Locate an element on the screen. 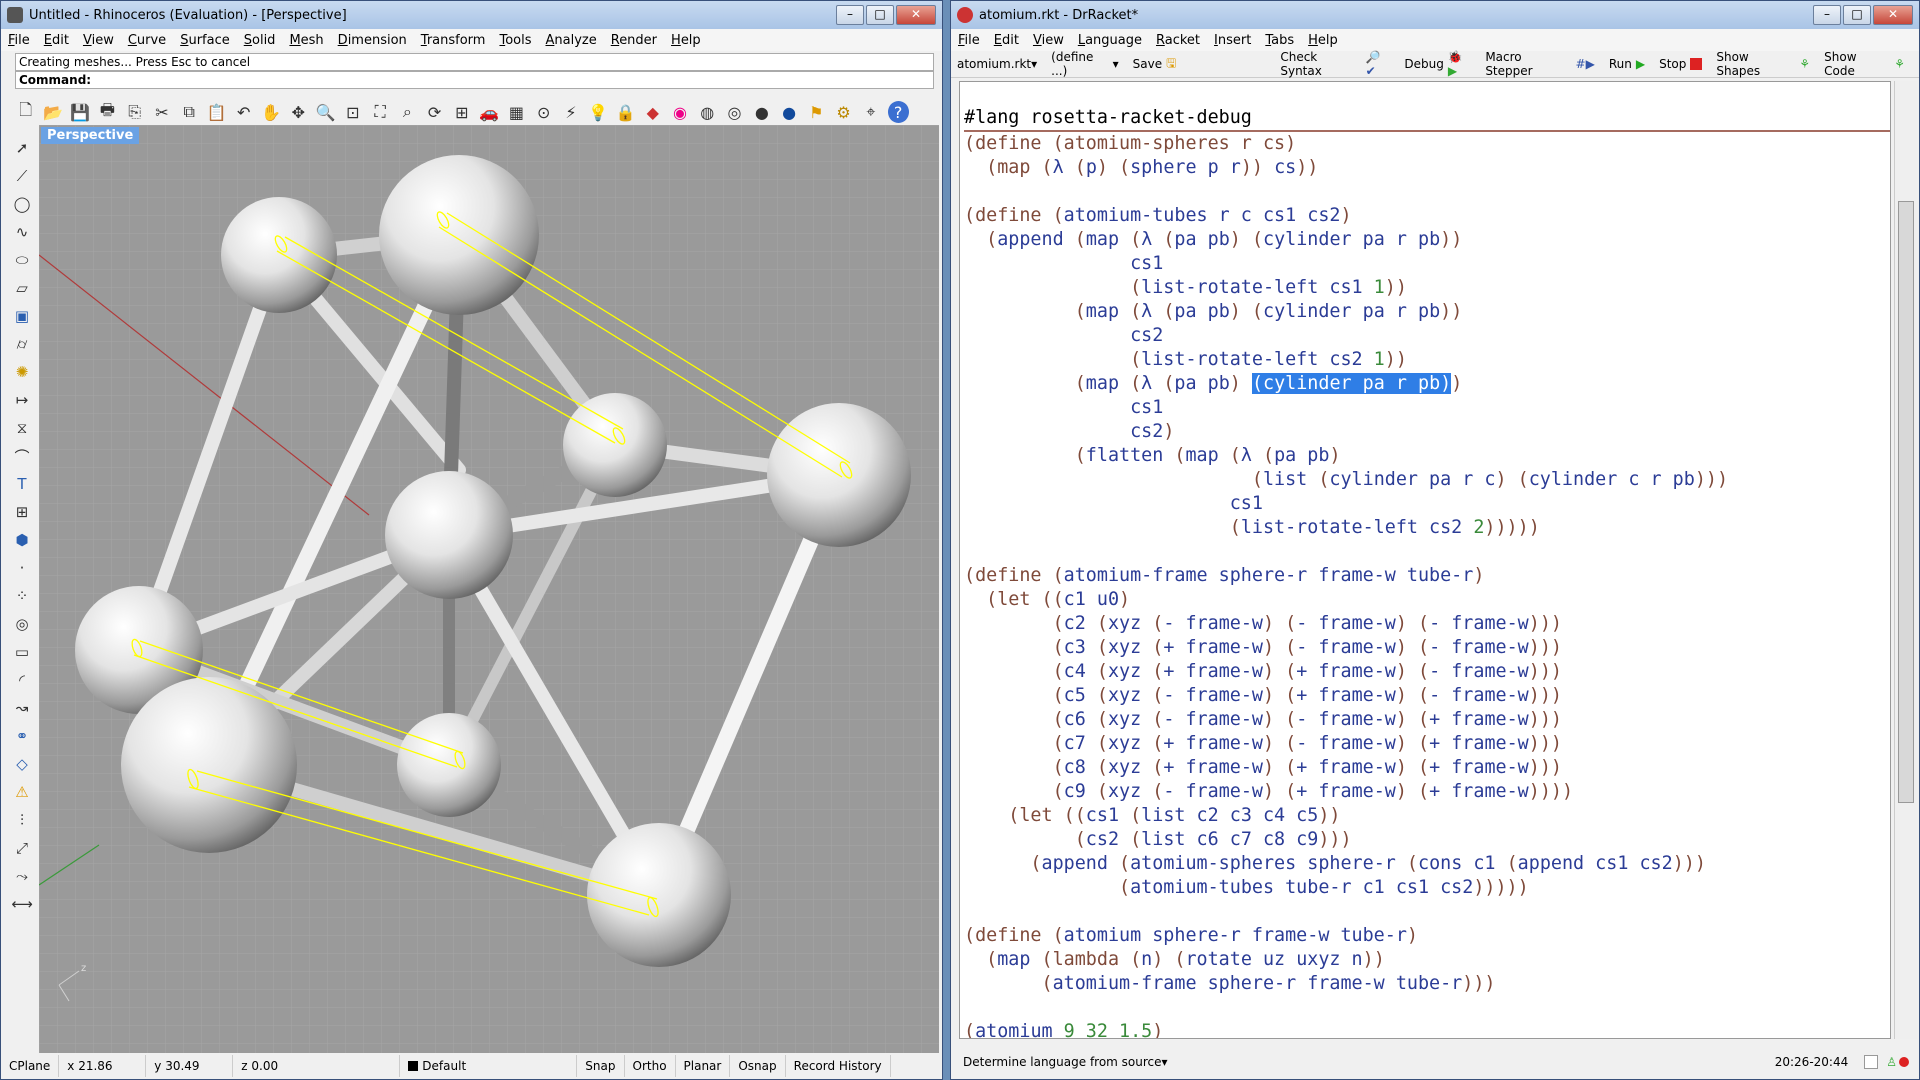  solid-tools-icon: ⬢ is located at coordinates (22, 540).